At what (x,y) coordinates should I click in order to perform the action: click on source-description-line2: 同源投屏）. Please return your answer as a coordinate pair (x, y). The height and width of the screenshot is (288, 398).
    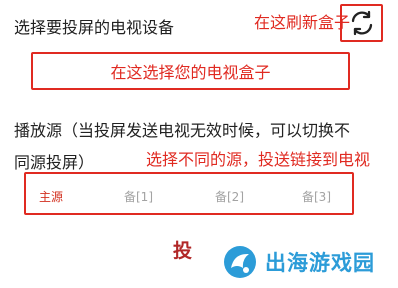
    Looking at the image, I should click on (54, 162).